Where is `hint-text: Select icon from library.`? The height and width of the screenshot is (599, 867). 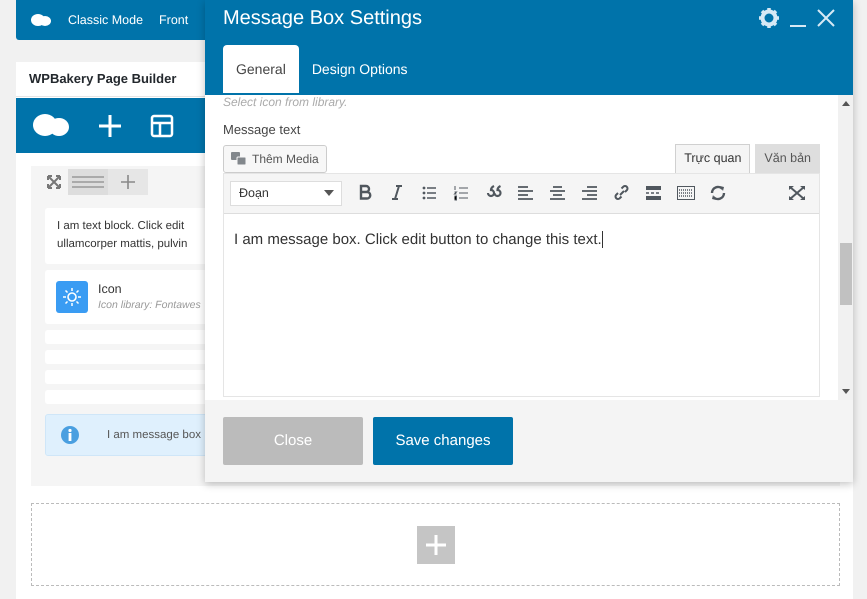 hint-text: Select icon from library. is located at coordinates (285, 102).